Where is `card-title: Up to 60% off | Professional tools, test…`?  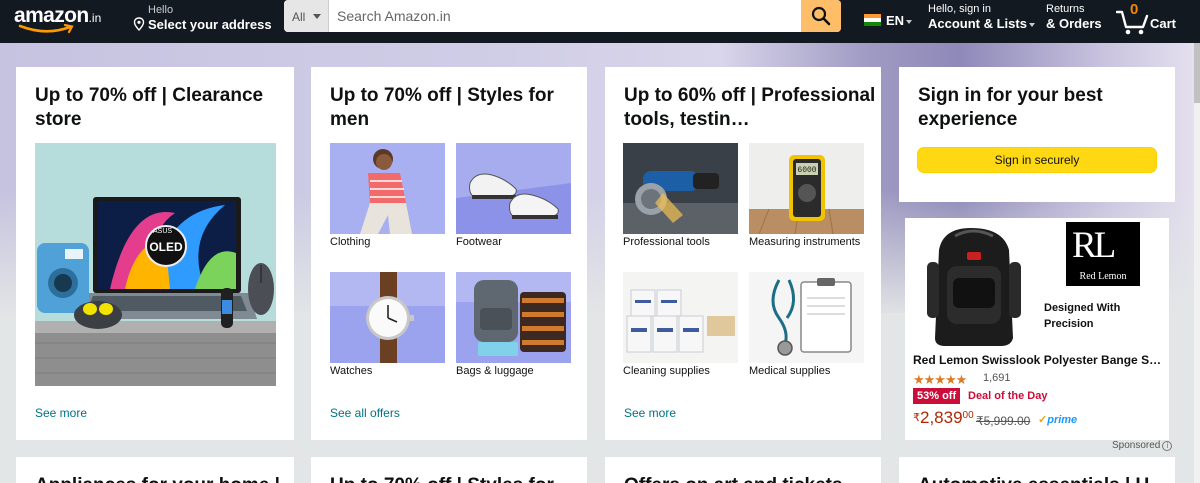 card-title: Up to 60% off | Professional tools, test… is located at coordinates (750, 107).